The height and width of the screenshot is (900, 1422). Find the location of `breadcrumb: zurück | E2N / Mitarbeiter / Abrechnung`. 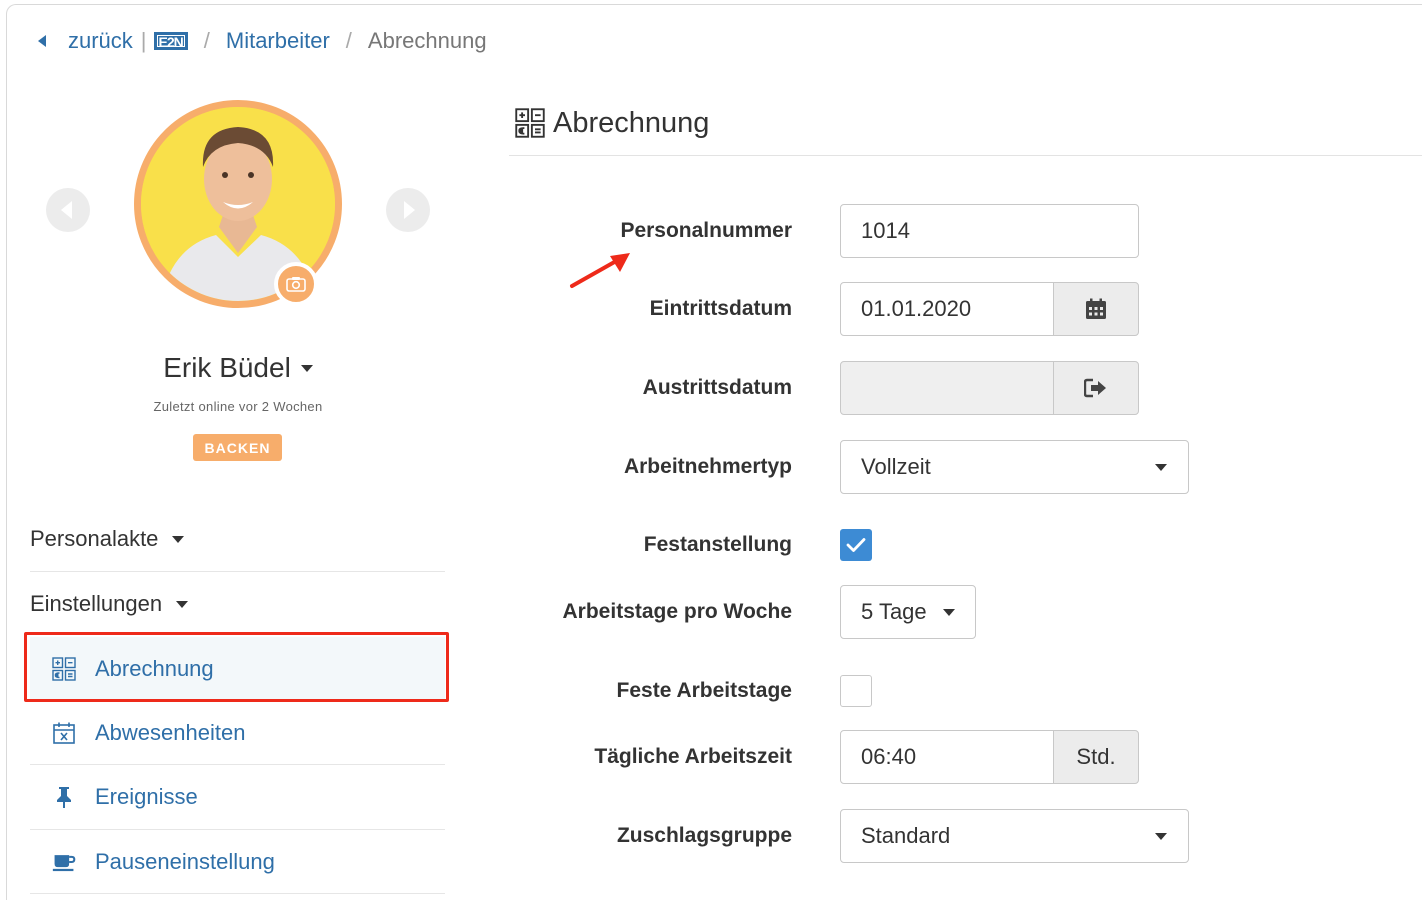

breadcrumb: zurück | E2N / Mitarbeiter / Abrechnung is located at coordinates (262, 41).